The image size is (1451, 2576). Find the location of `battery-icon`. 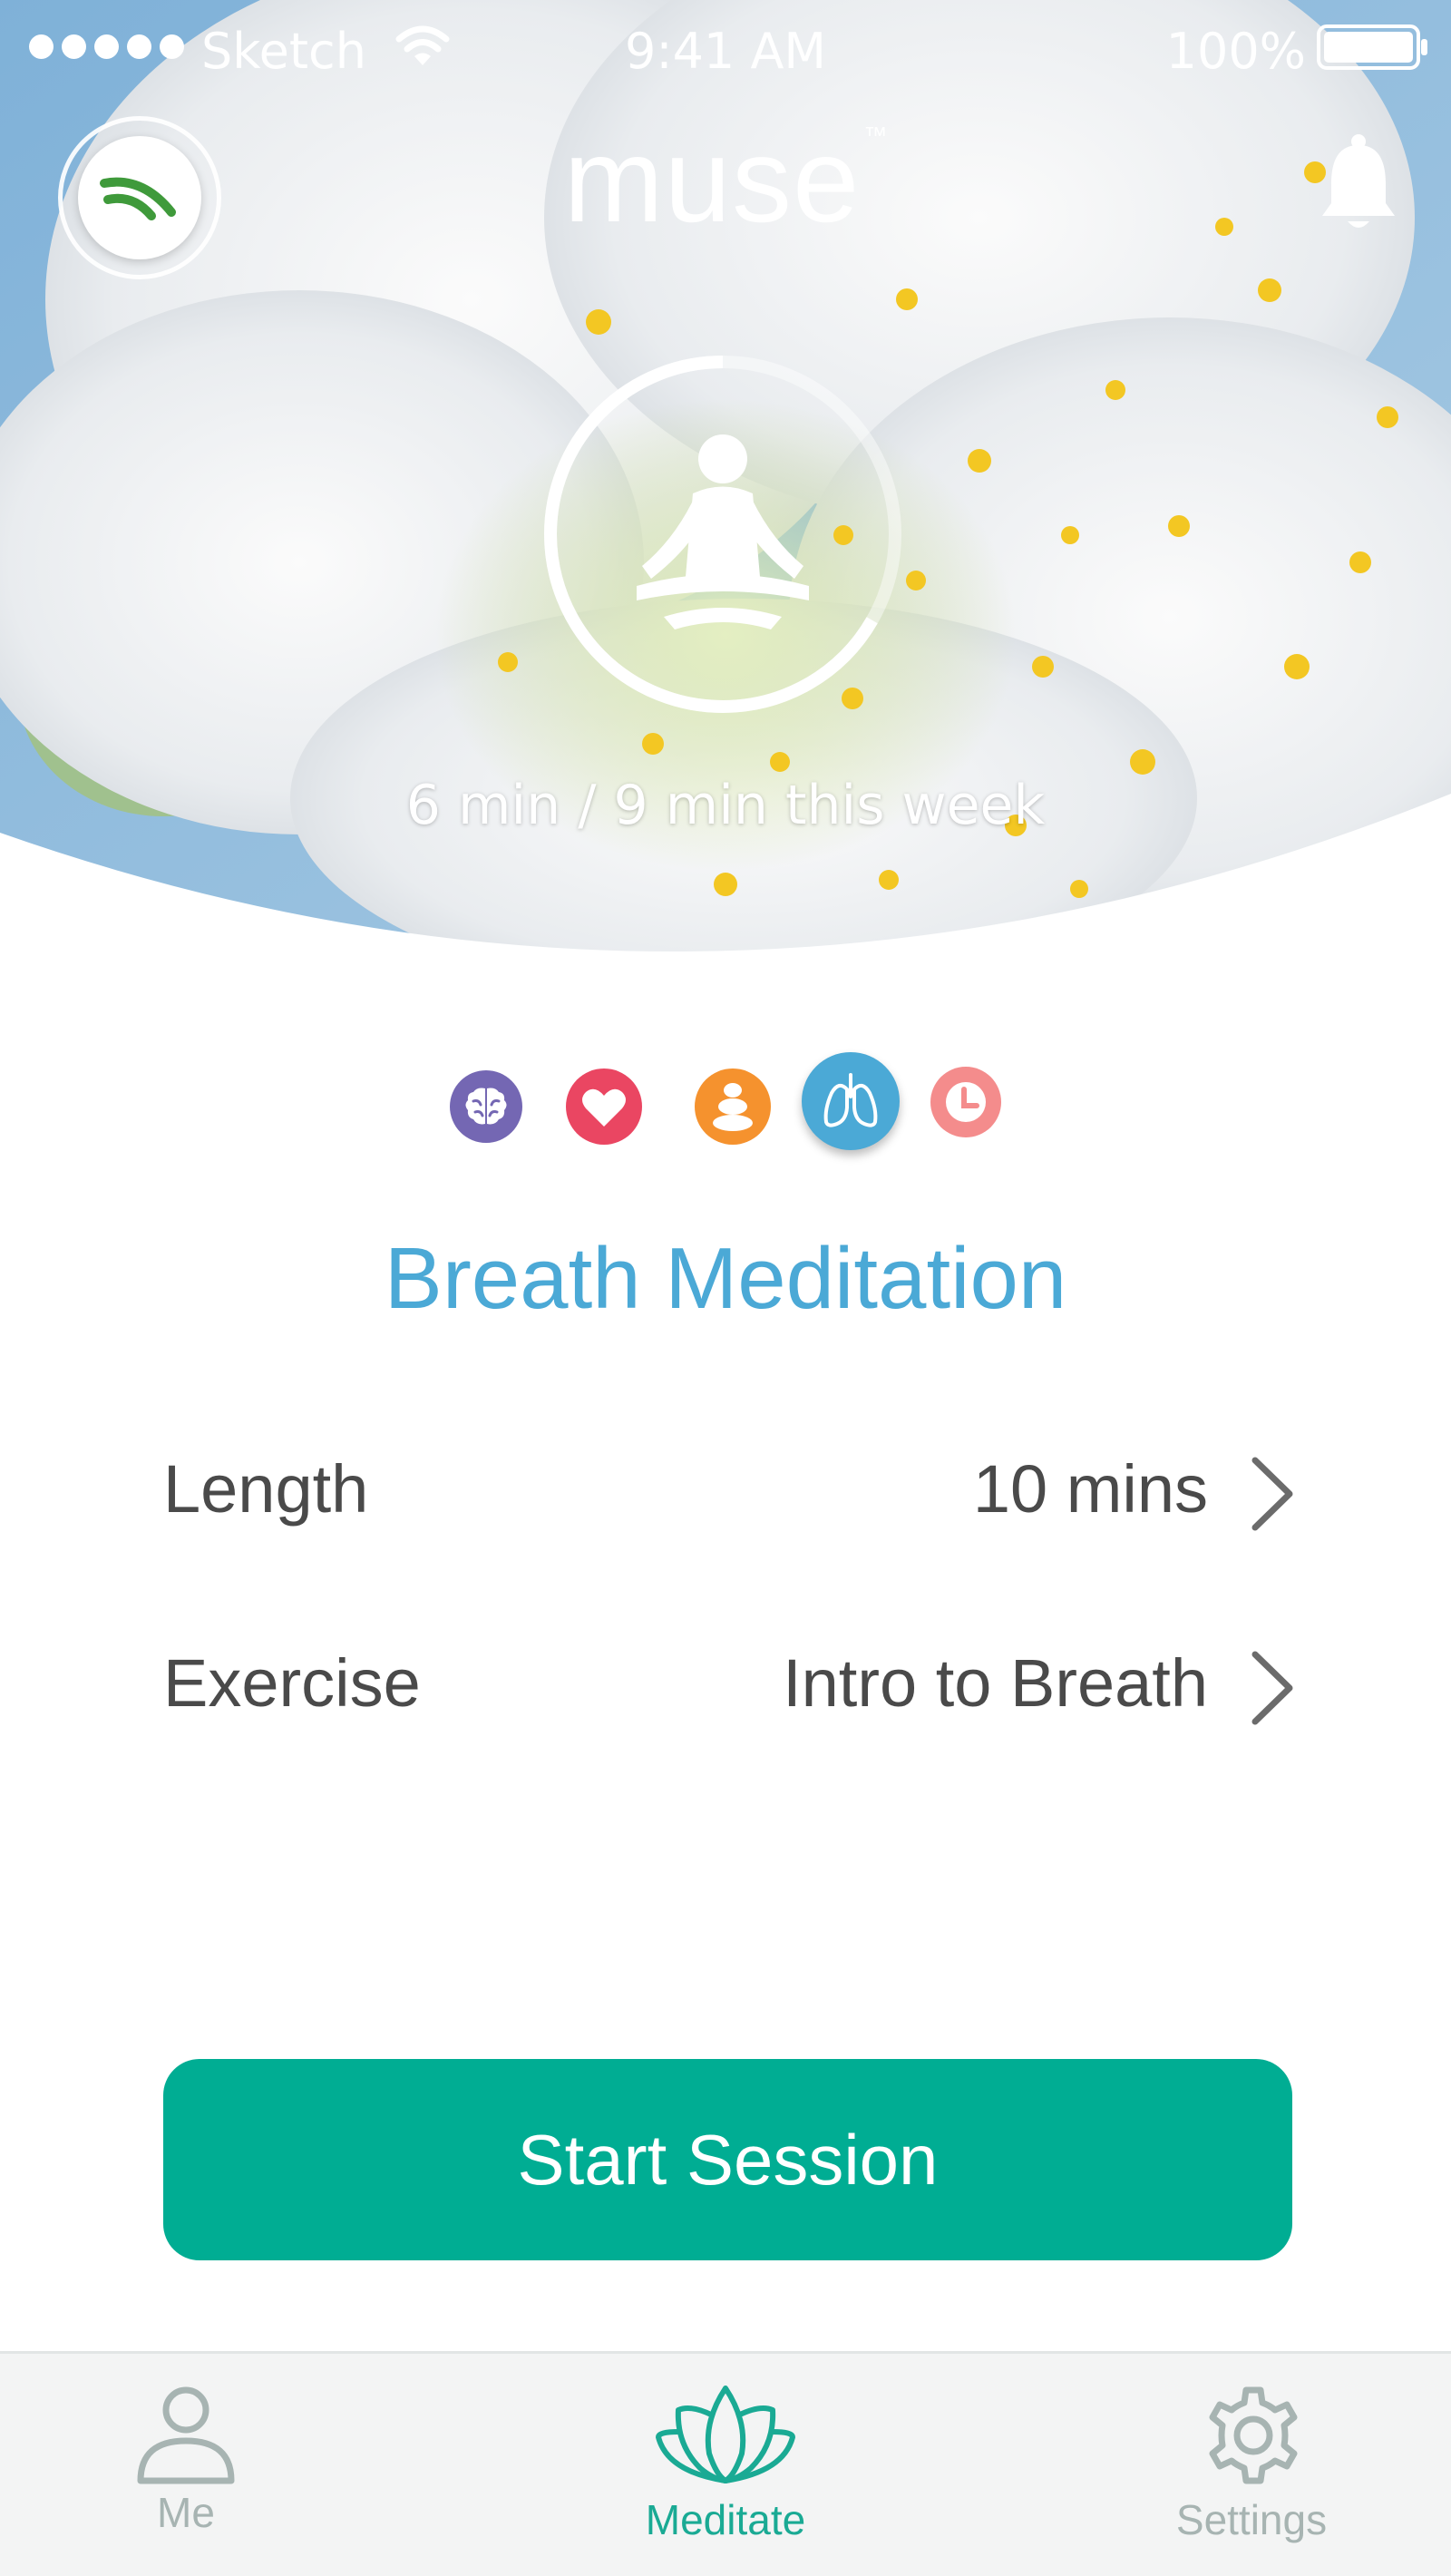

battery-icon is located at coordinates (1372, 47).